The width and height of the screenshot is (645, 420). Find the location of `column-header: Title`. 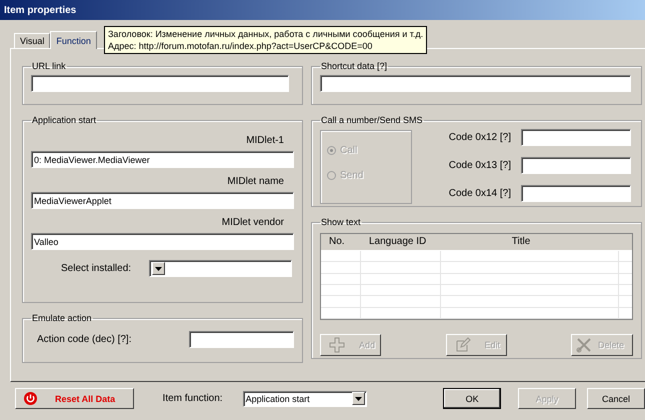

column-header: Title is located at coordinates (521, 242).